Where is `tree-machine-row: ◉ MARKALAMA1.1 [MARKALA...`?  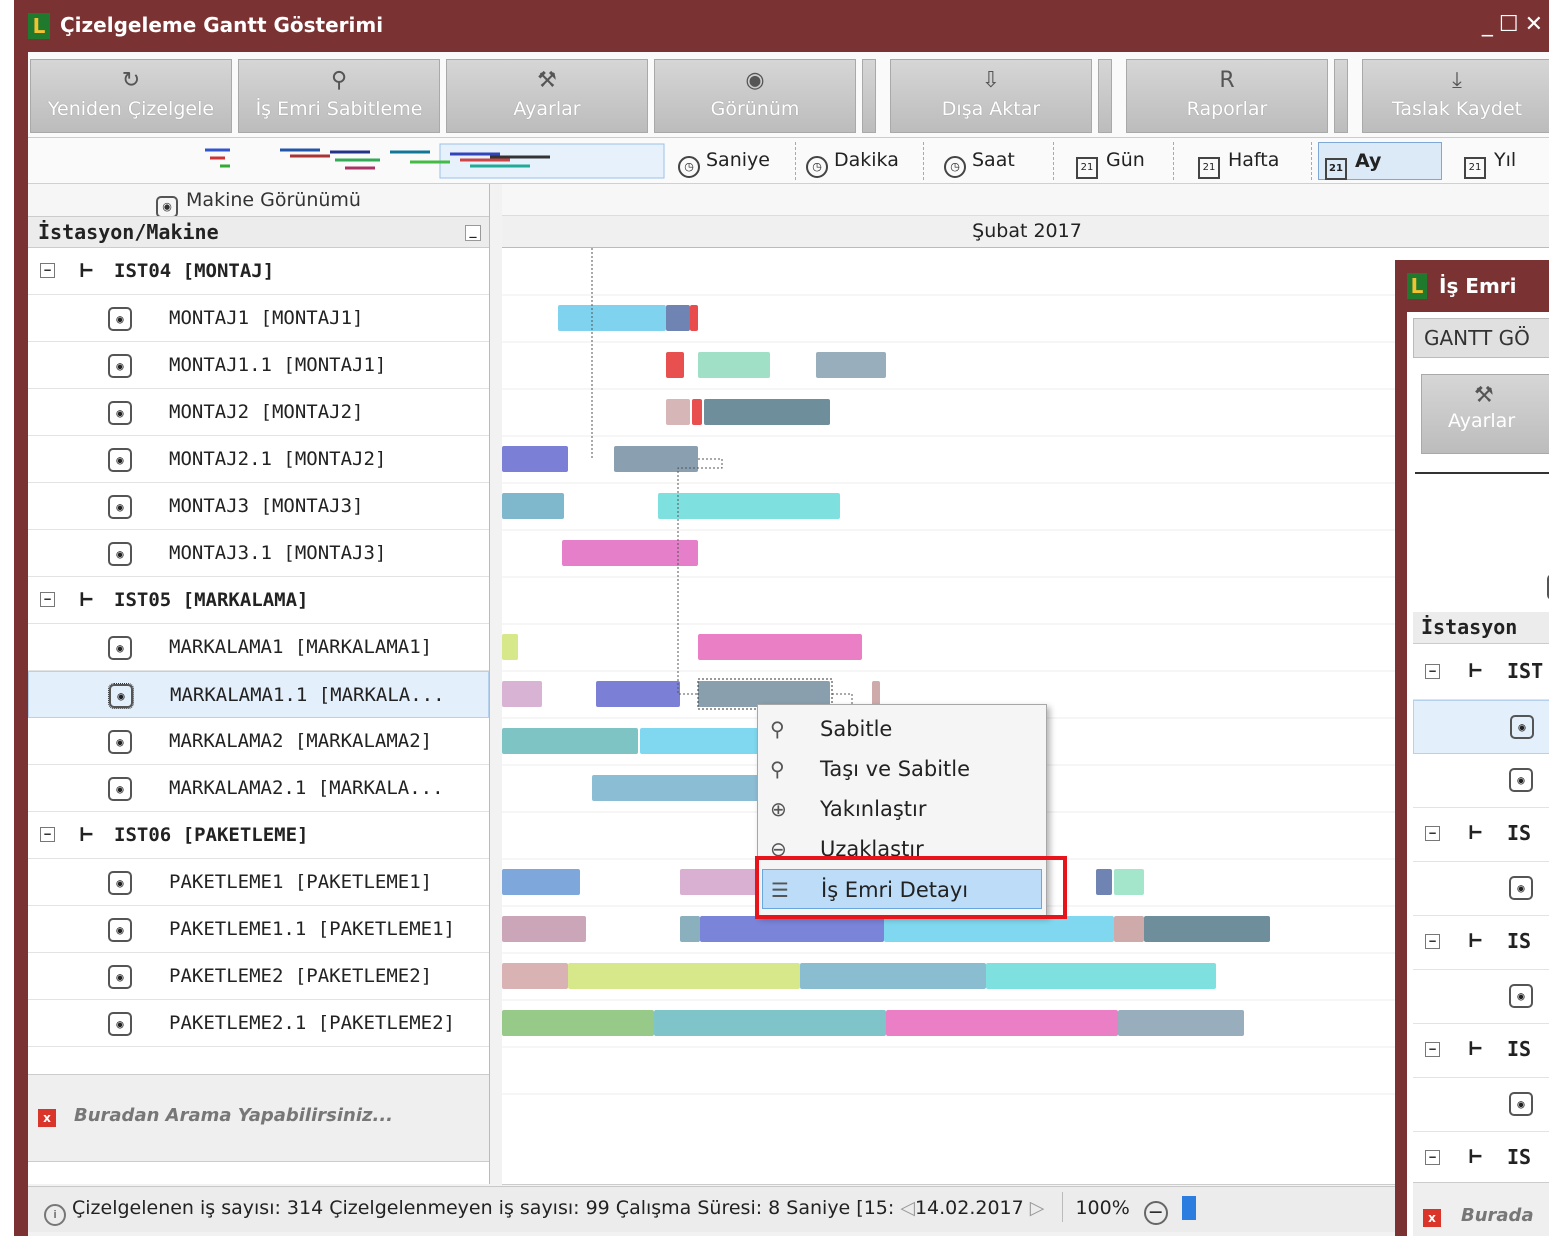
tree-machine-row: ◉ MARKALAMA1.1 [MARKALA... is located at coordinates (258, 694).